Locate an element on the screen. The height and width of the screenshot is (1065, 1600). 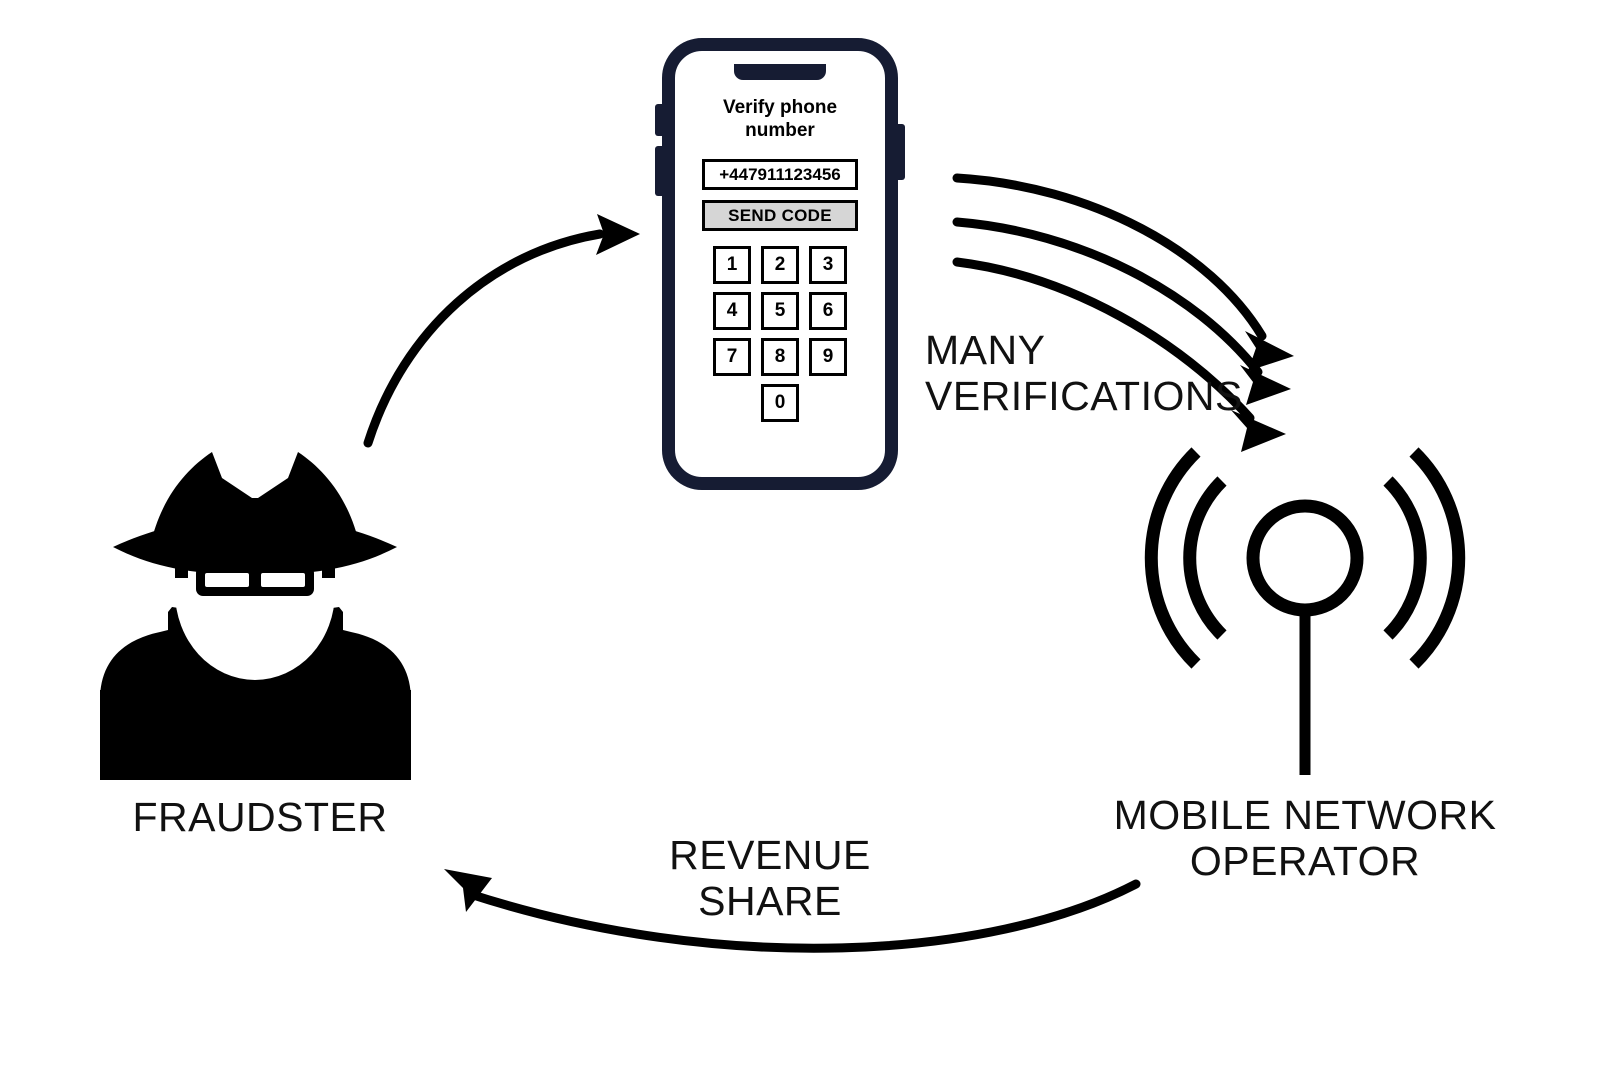
keypad-key: 5 is located at coordinates (780, 311).